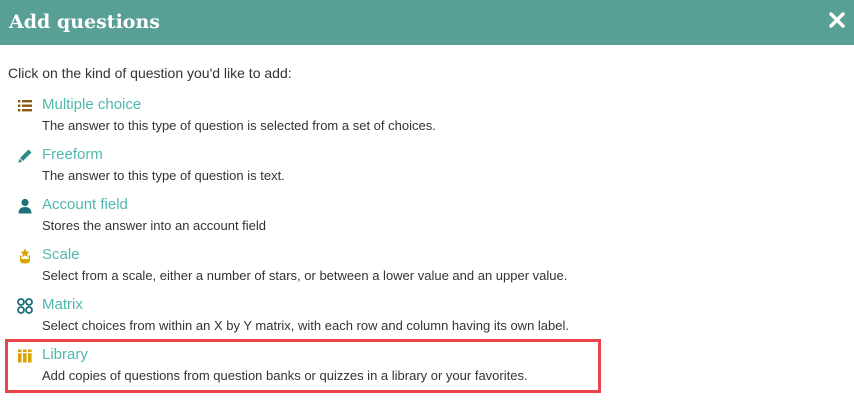 This screenshot has height=403, width=854. I want to click on option-label-scale: Scale, so click(61, 255).